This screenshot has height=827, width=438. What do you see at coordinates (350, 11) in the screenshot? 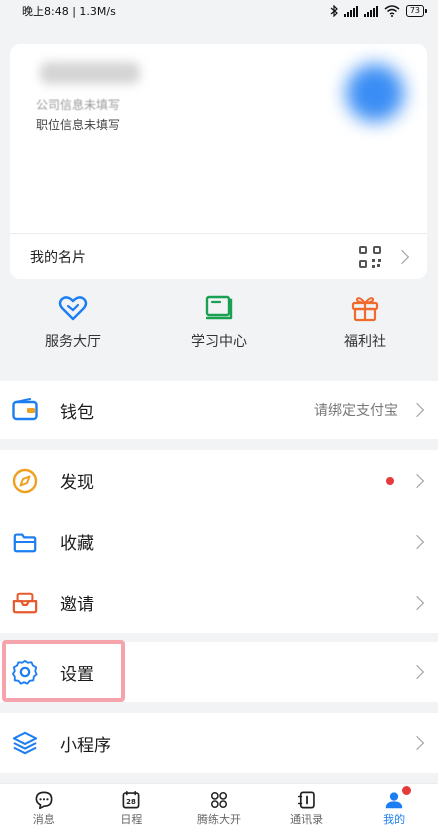
I see `signal-icon` at bounding box center [350, 11].